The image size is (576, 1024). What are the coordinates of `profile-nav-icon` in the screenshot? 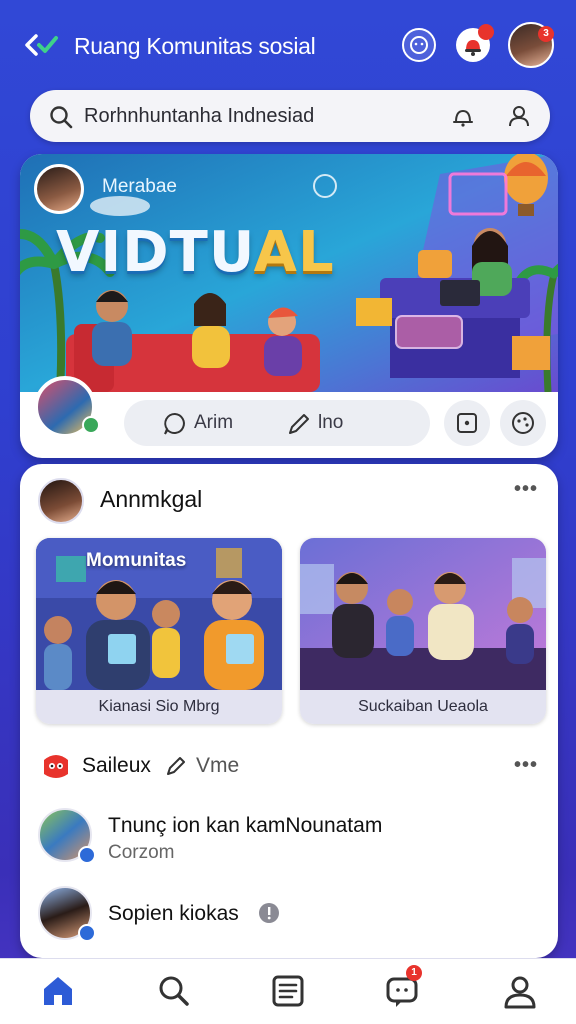 It's located at (520, 991).